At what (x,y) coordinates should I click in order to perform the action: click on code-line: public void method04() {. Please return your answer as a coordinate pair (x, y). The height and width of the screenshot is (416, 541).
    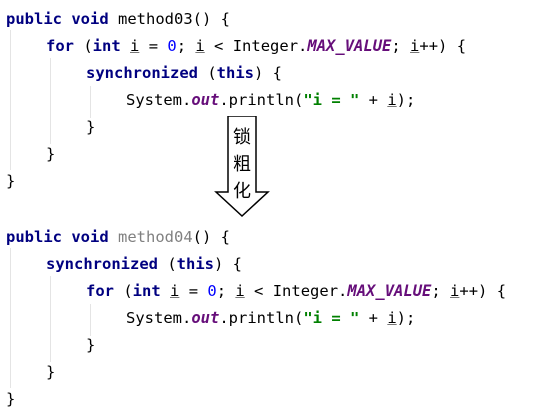
    Looking at the image, I should click on (118, 237).